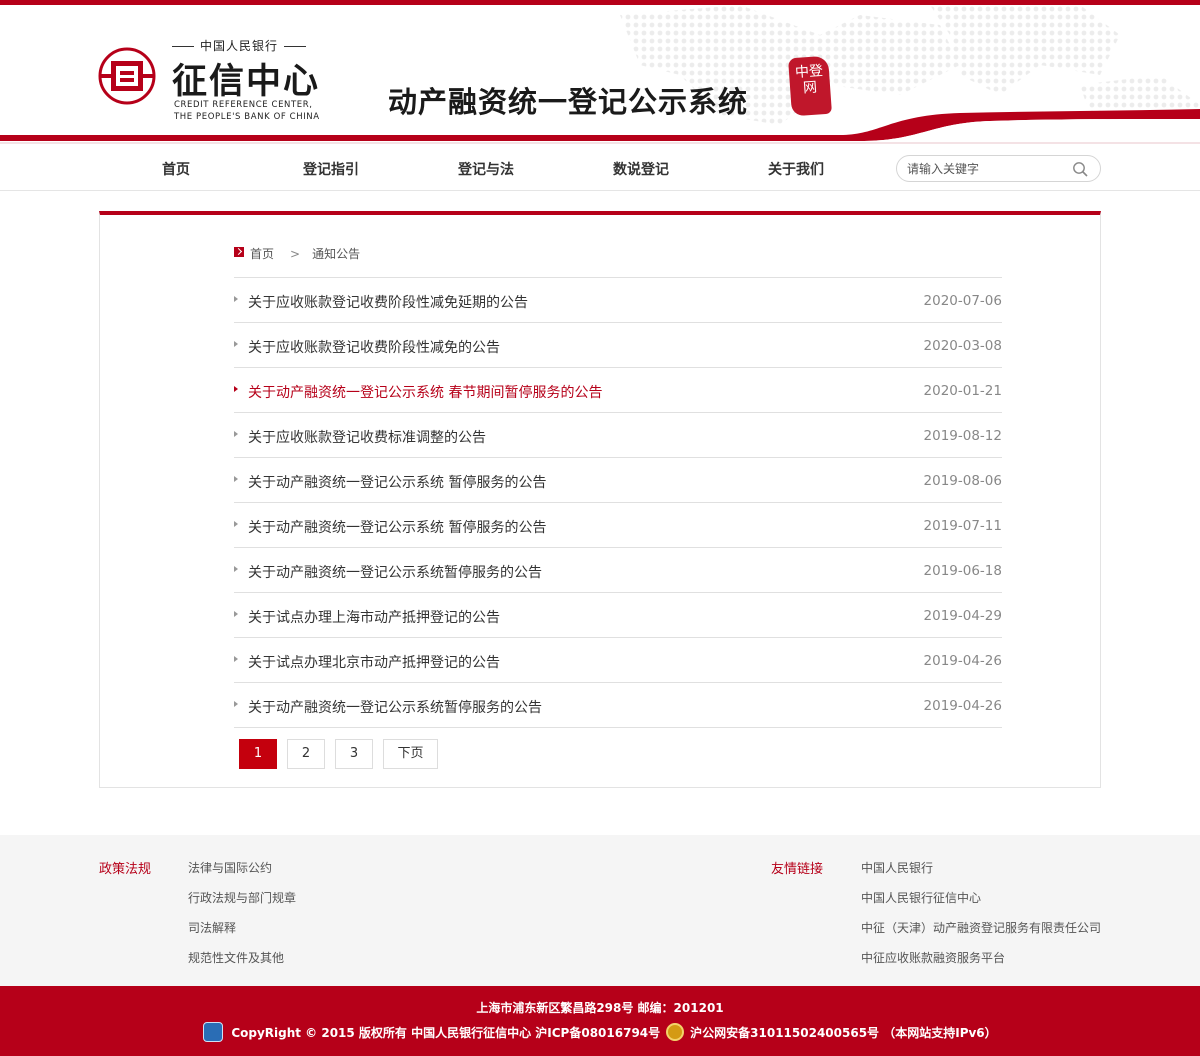 The width and height of the screenshot is (1200, 1056). I want to click on crc-emblem-icon, so click(127, 76).